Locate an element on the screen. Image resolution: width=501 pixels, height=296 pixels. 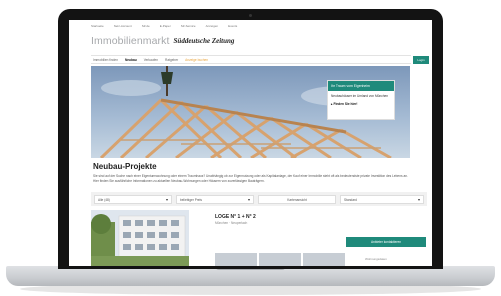
building-photo is located at coordinates (140, 238).